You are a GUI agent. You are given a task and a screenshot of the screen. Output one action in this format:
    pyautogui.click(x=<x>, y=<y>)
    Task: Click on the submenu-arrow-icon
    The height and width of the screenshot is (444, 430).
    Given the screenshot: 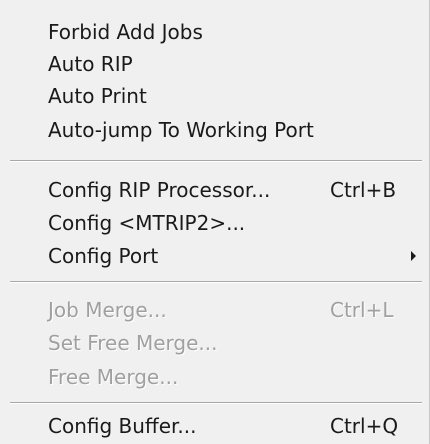 What is the action you would take?
    pyautogui.click(x=413, y=256)
    